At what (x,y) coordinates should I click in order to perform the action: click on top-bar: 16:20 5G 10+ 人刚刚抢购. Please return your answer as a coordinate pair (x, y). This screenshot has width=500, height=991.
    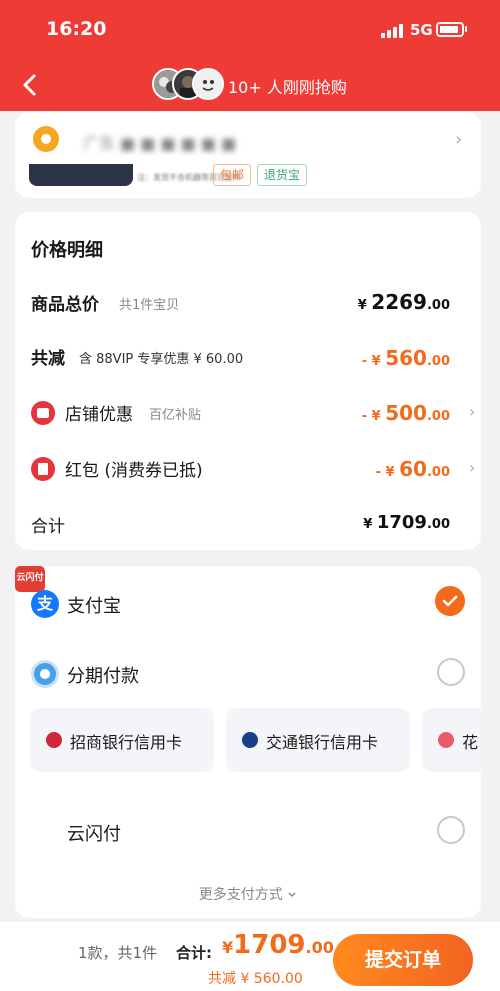
    Looking at the image, I should click on (250, 55).